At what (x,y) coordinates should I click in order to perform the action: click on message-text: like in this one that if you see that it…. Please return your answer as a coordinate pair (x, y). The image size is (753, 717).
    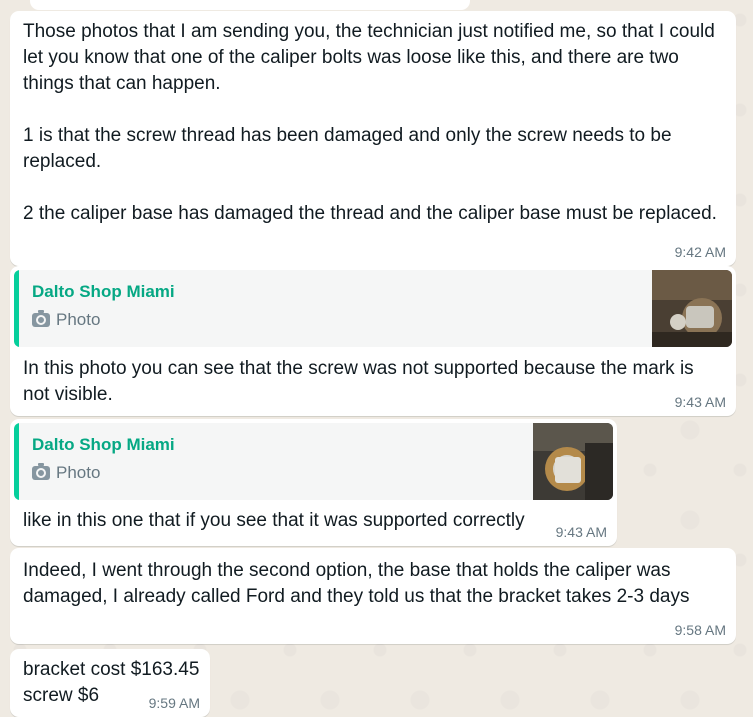
    Looking at the image, I should click on (274, 520).